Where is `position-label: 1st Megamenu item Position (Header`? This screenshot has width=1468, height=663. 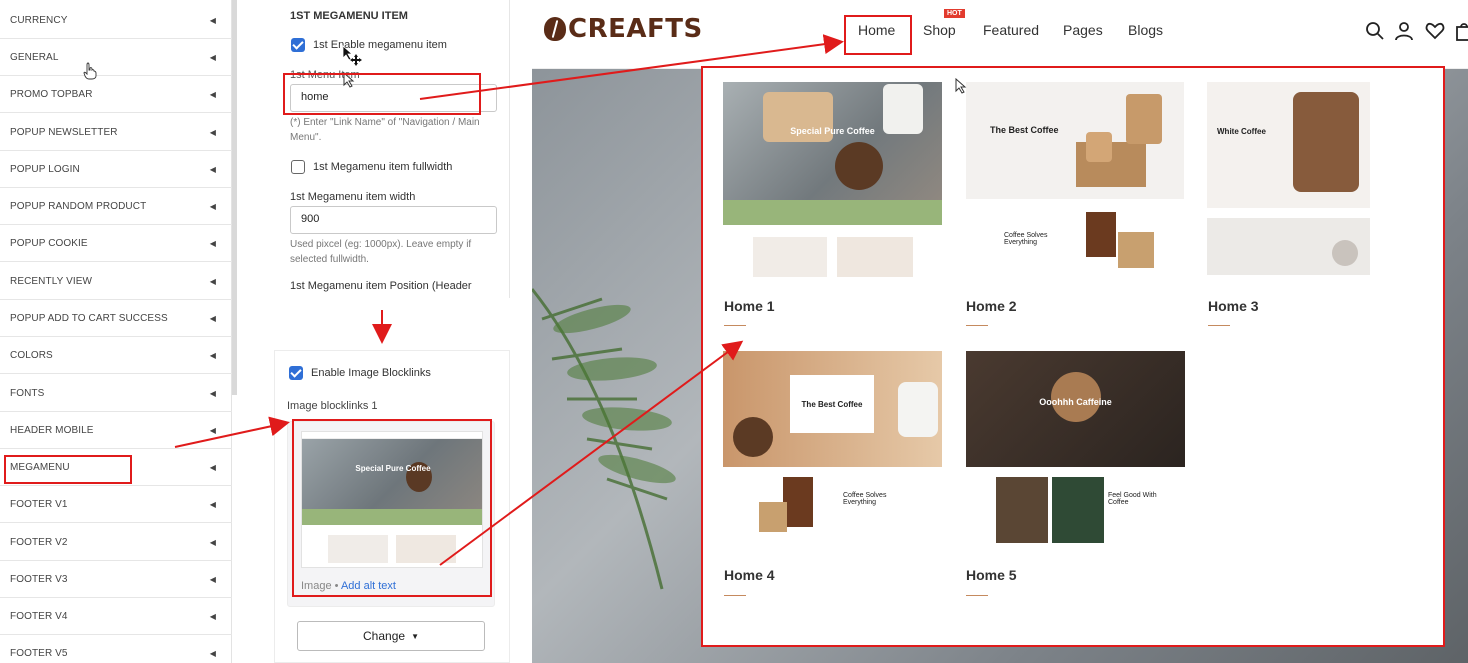
position-label: 1st Megamenu item Position (Header is located at coordinates (381, 286).